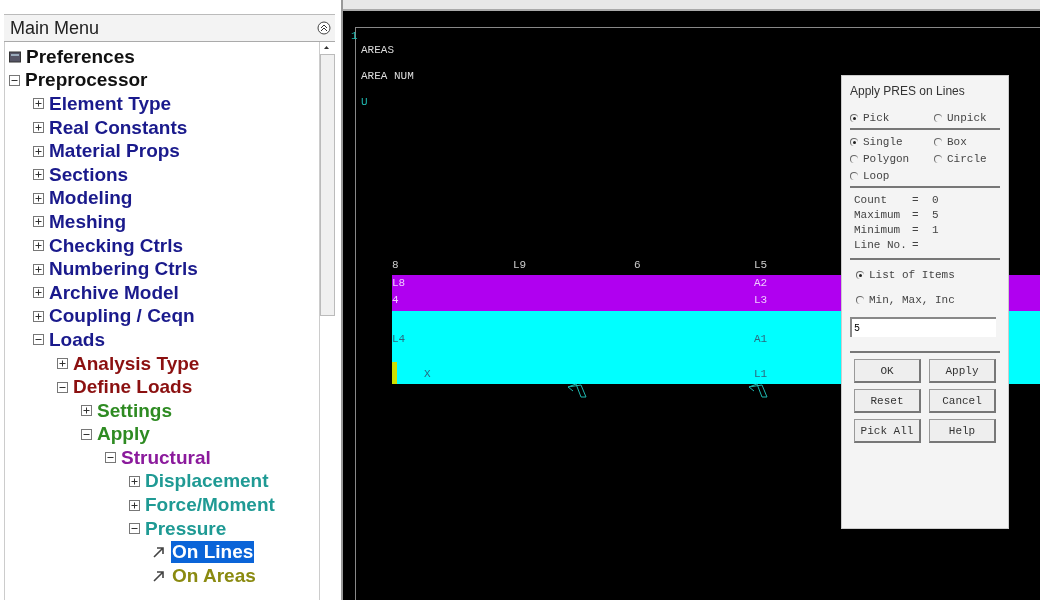 The image size is (1040, 600). I want to click on scroll-thumb, so click(327, 185).